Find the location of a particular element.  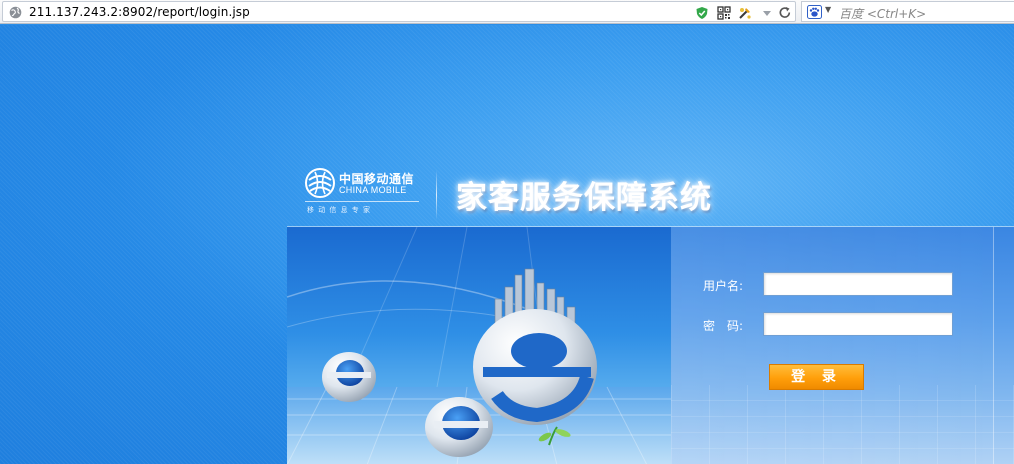

security-shield-icon is located at coordinates (702, 13).